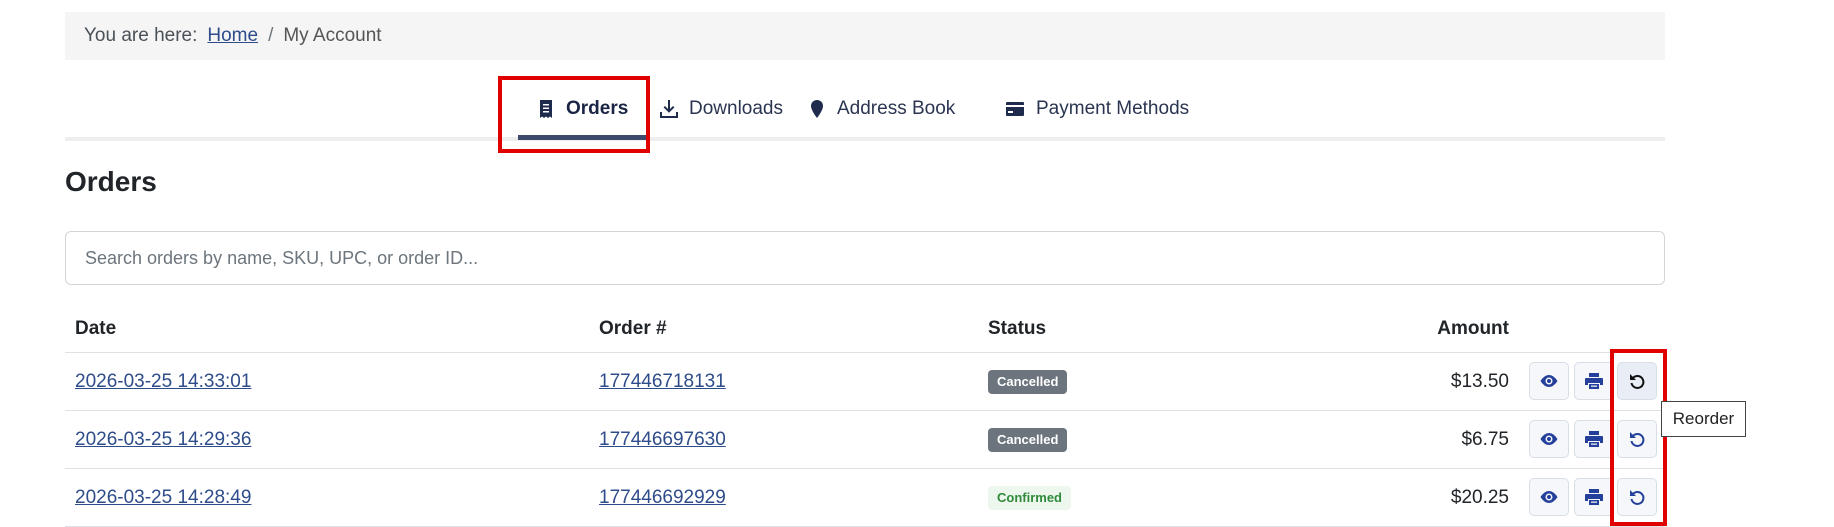 Image resolution: width=1834 pixels, height=527 pixels. I want to click on status-badge: Confirmed, so click(1029, 498).